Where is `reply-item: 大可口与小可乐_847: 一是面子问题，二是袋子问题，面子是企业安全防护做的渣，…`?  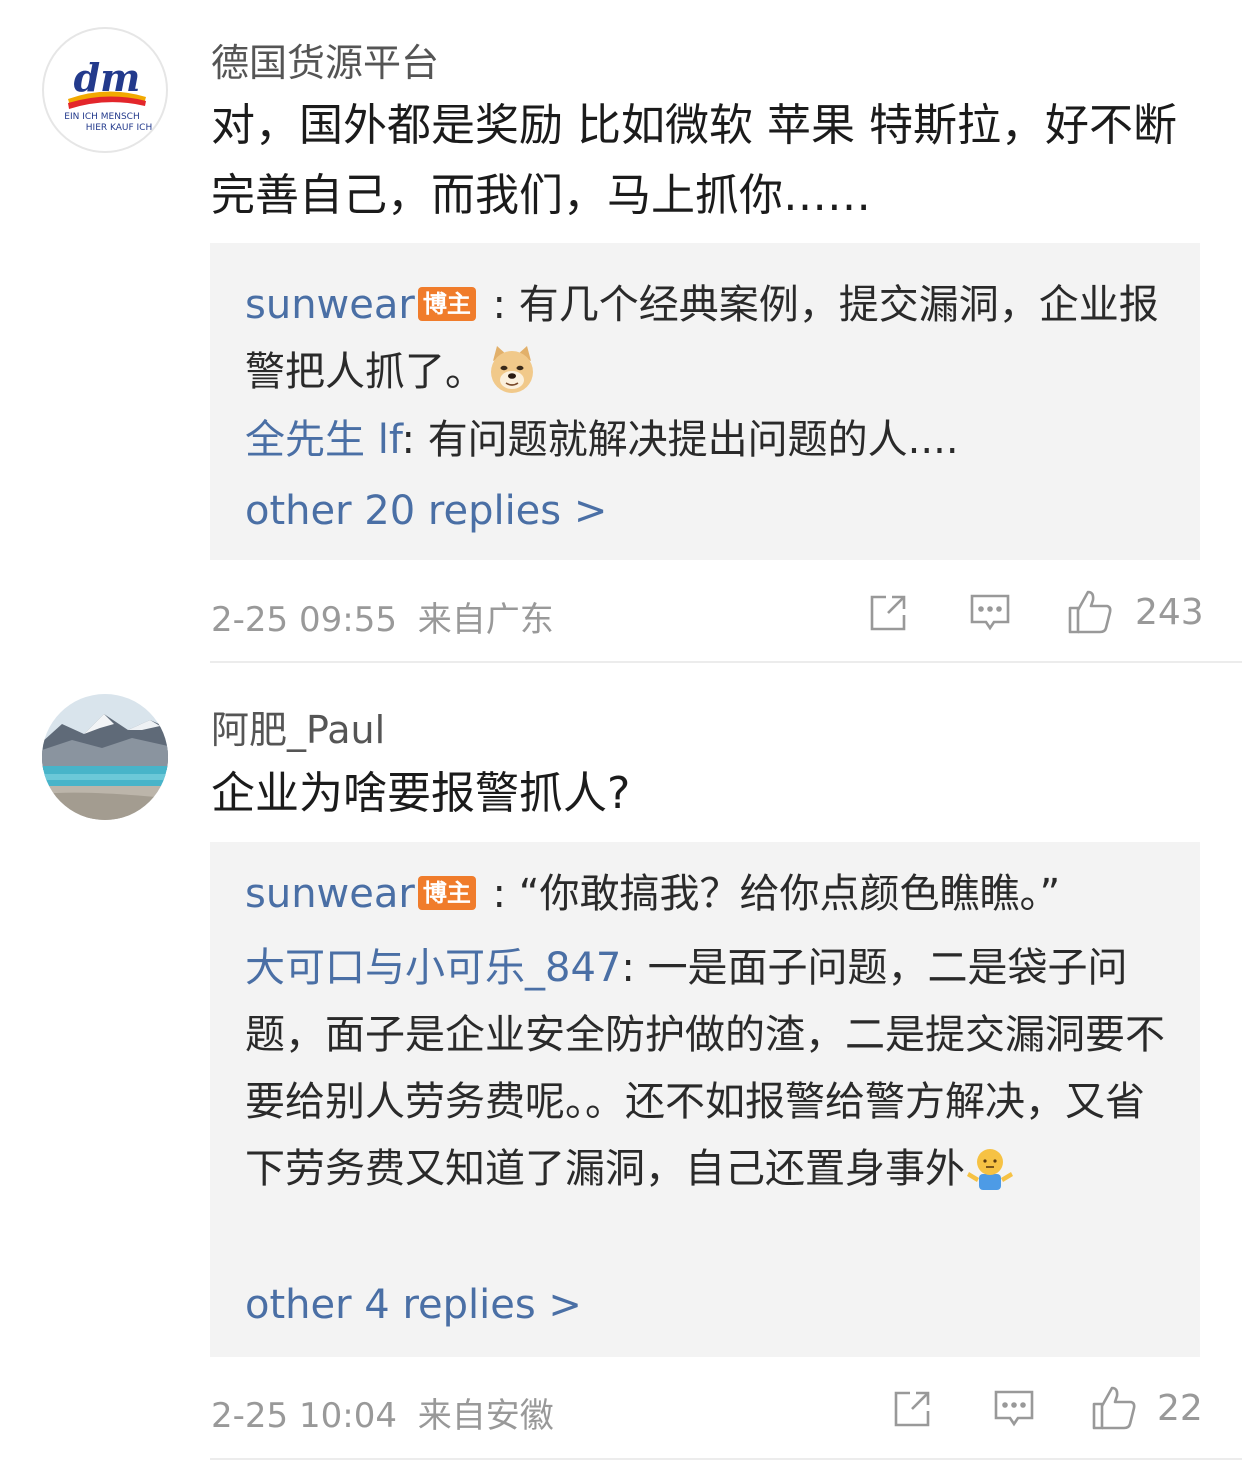 reply-item: 大可口与小可乐_847: 一是面子问题，二是袋子问题，面子是企业安全防护做的渣，… is located at coordinates (705, 1075).